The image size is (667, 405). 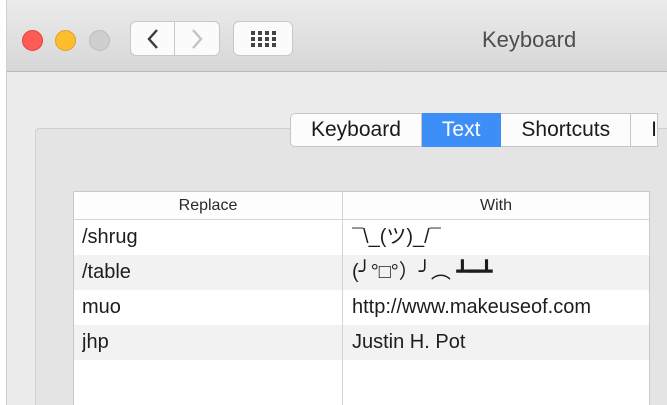 What do you see at coordinates (644, 130) in the screenshot?
I see `tab-input-sources: I` at bounding box center [644, 130].